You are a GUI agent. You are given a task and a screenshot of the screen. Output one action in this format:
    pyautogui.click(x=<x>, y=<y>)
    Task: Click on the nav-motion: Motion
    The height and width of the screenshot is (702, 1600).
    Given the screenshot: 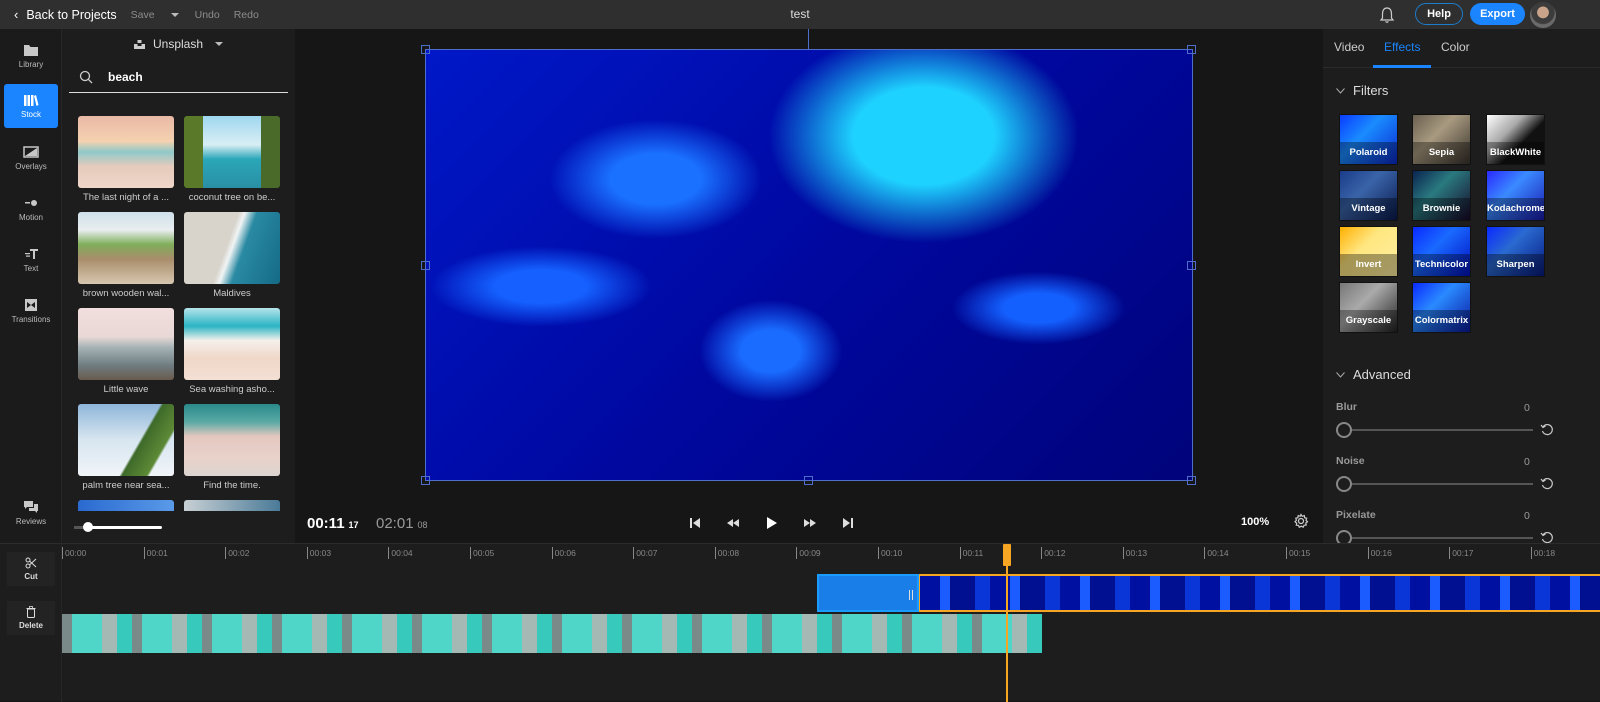 What is the action you would take?
    pyautogui.click(x=31, y=209)
    